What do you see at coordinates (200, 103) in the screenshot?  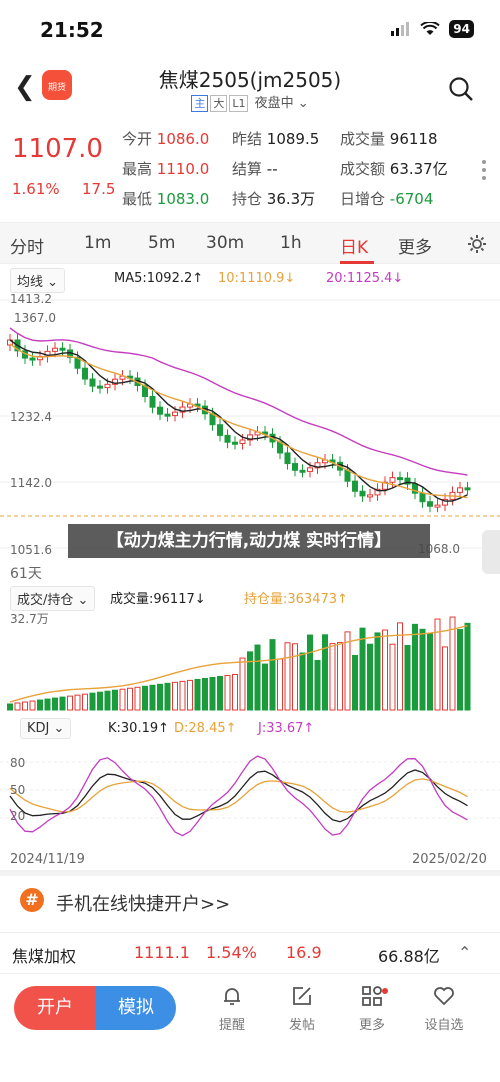 I see `tag-main: 主` at bounding box center [200, 103].